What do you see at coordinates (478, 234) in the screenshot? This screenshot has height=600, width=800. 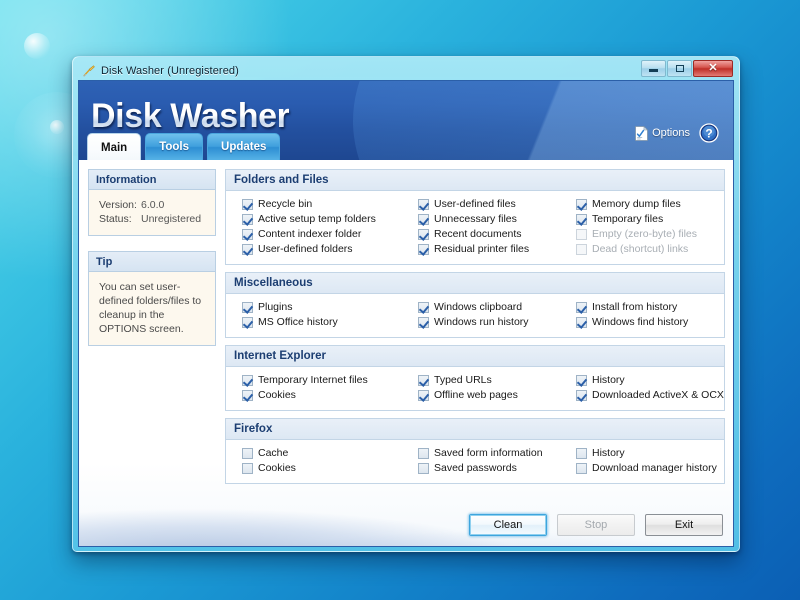 I see `checkbox-label: Recent documents` at bounding box center [478, 234].